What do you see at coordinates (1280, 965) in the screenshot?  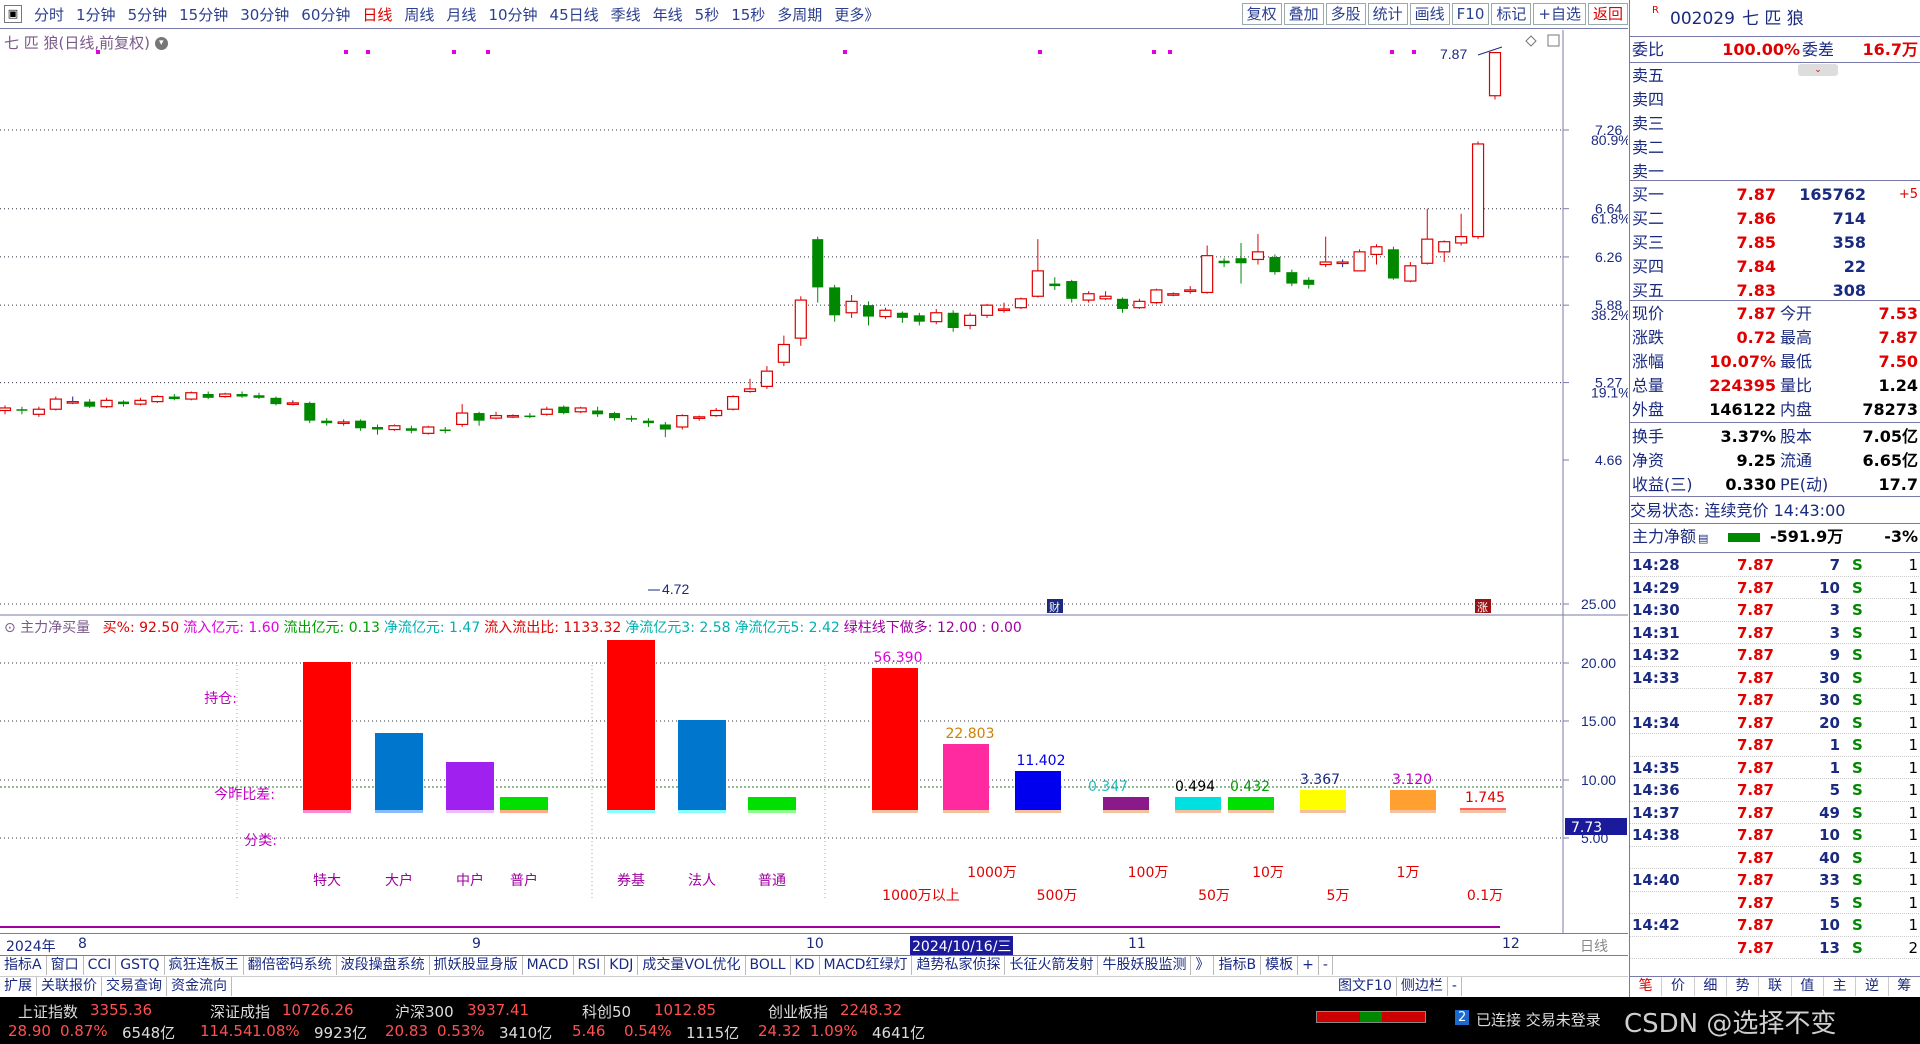 I see `indicator-tab: 模板` at bounding box center [1280, 965].